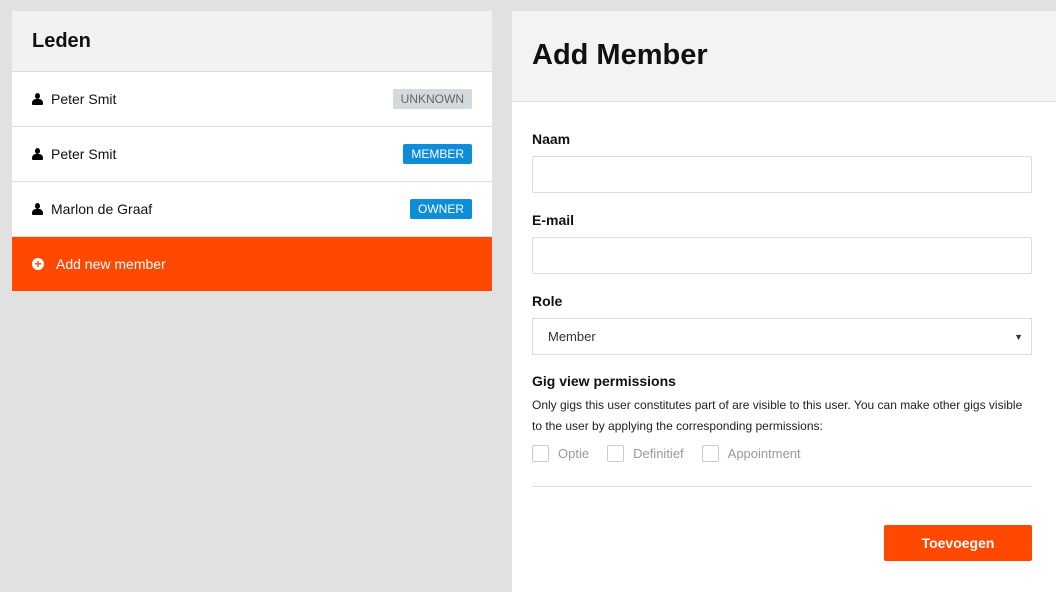 The image size is (1056, 592). What do you see at coordinates (1018, 336) in the screenshot?
I see `caret-down-icon: ▼` at bounding box center [1018, 336].